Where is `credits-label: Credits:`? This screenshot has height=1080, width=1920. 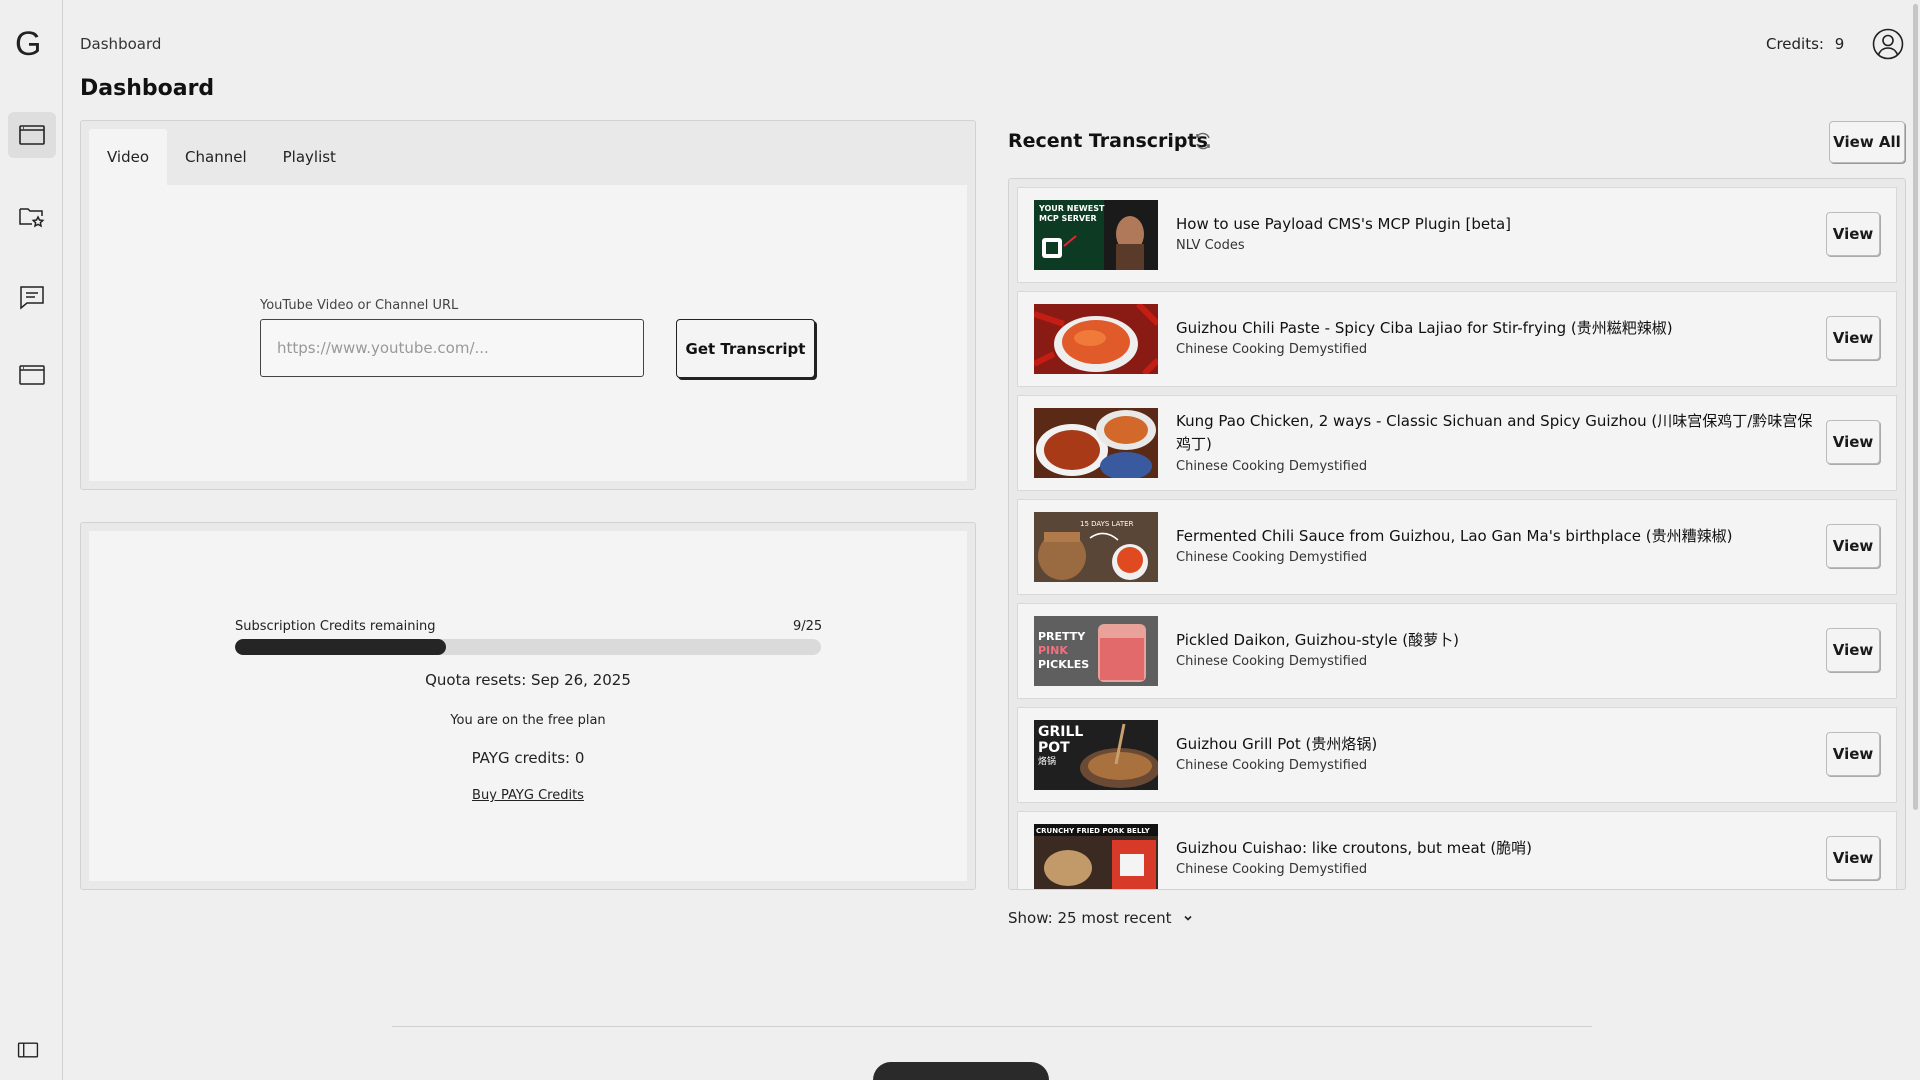
credits-label: Credits: is located at coordinates (1795, 44).